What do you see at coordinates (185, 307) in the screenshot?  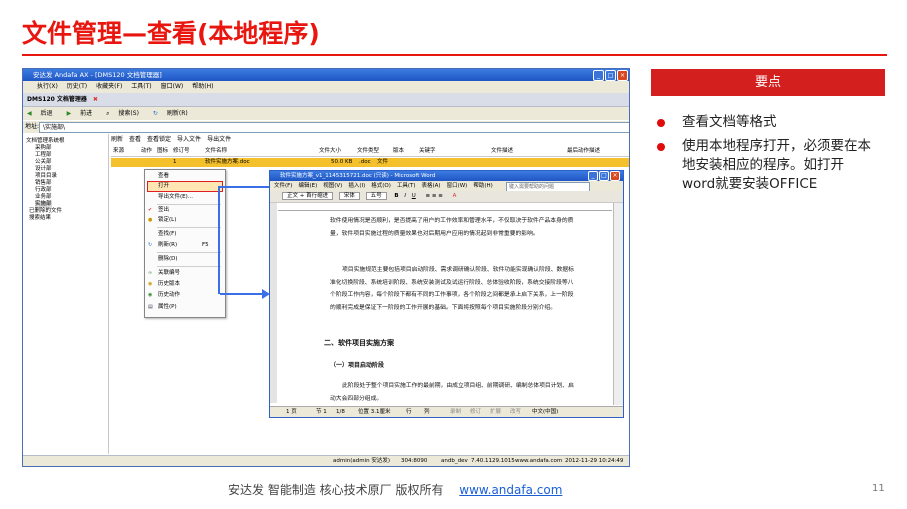 I see `ctx-properties: ▤ 属性(P)` at bounding box center [185, 307].